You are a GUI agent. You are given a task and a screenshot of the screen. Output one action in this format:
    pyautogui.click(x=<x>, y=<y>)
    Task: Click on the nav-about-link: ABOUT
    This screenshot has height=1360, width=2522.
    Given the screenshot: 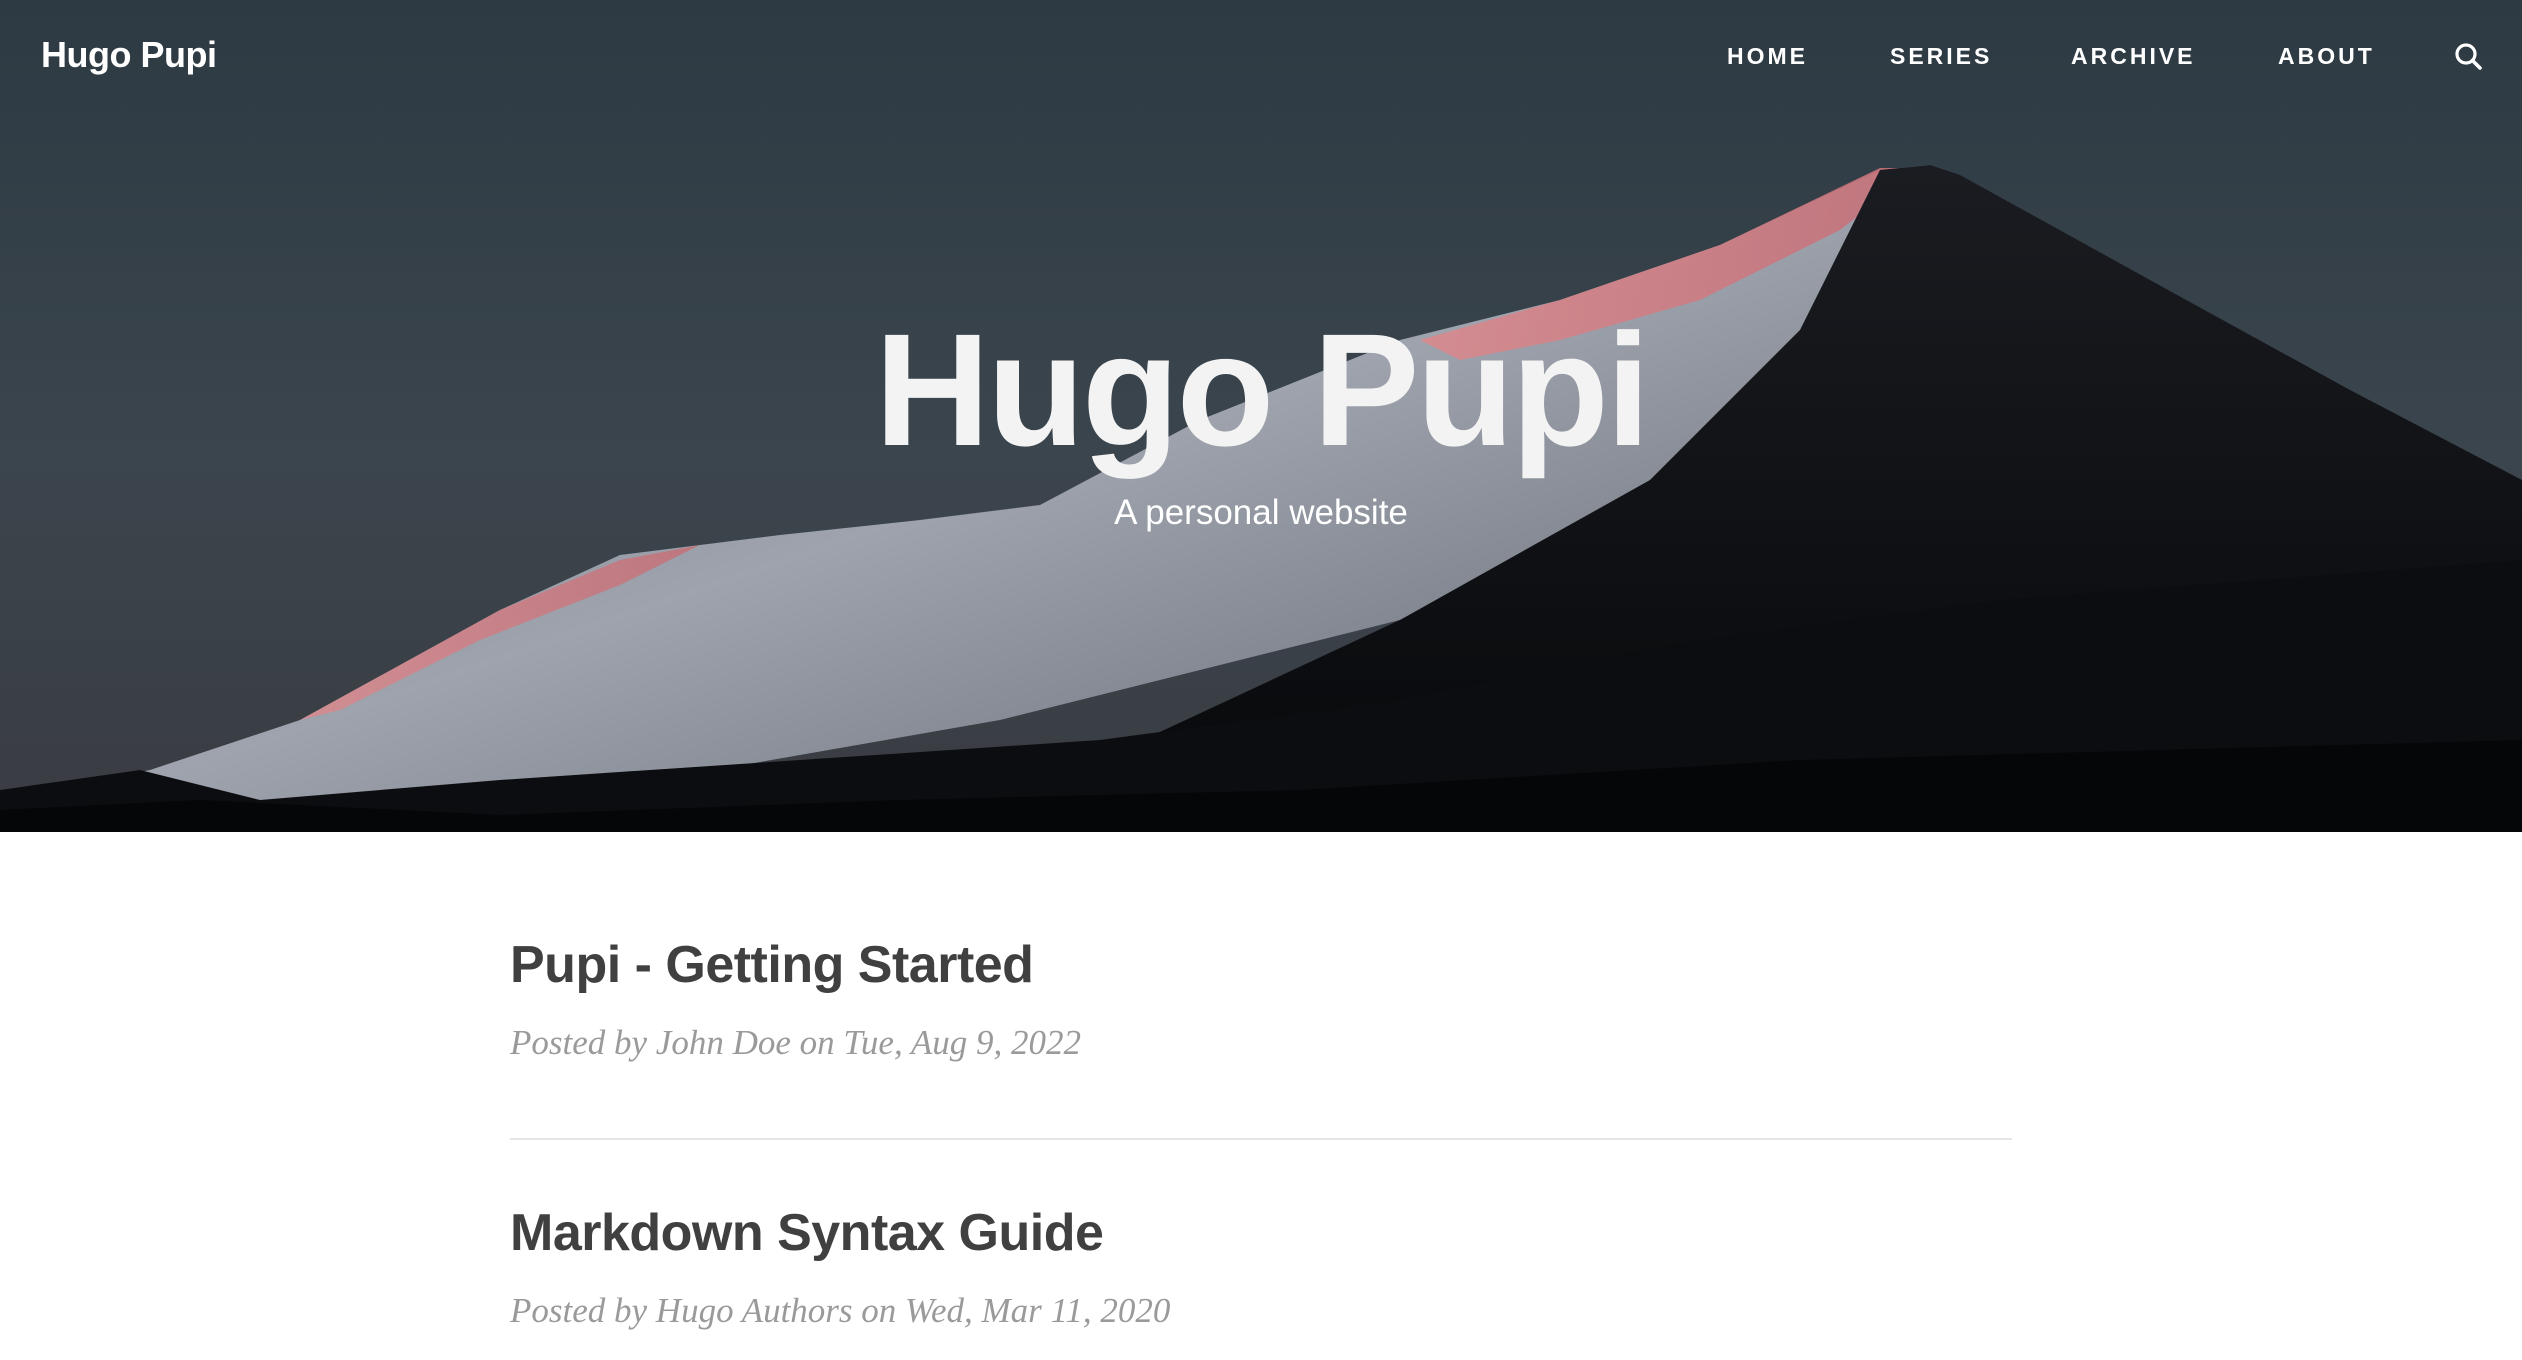 What is the action you would take?
    pyautogui.click(x=2326, y=56)
    